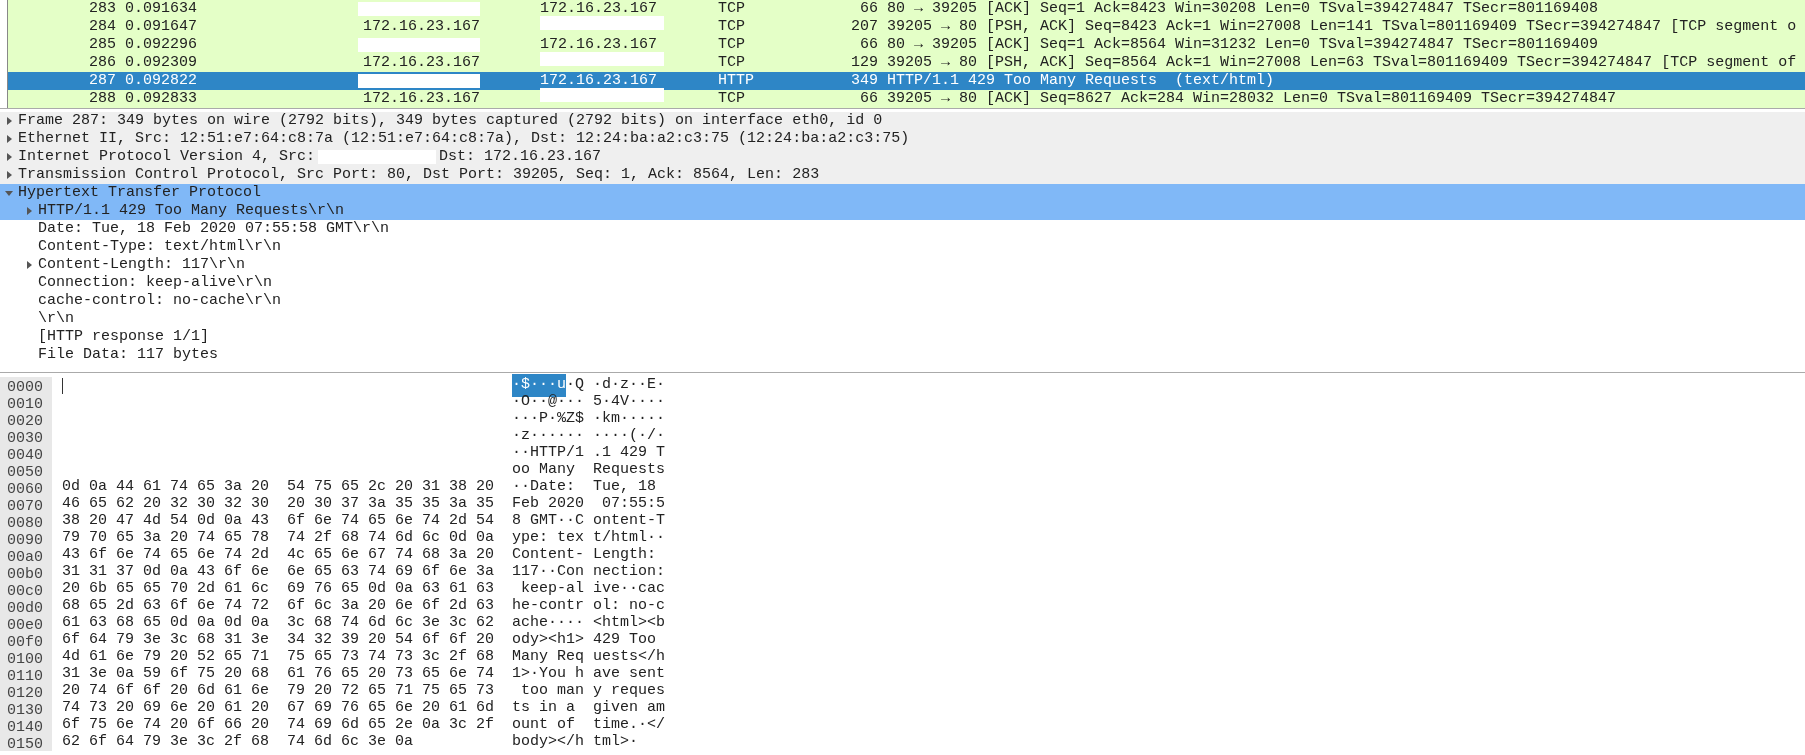  I want to click on hex-bytes: 31 3e 0a 59 6f 75 20 68 61 76 65 20 73 65 6e 74, so click(278, 673).